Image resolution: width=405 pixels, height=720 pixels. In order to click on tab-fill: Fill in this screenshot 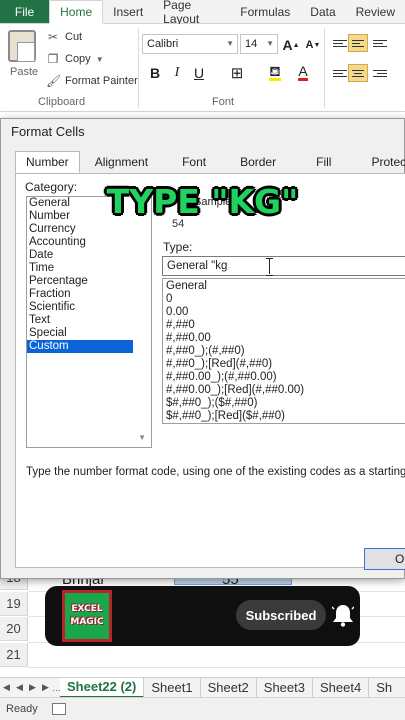, I will do `click(323, 162)`.